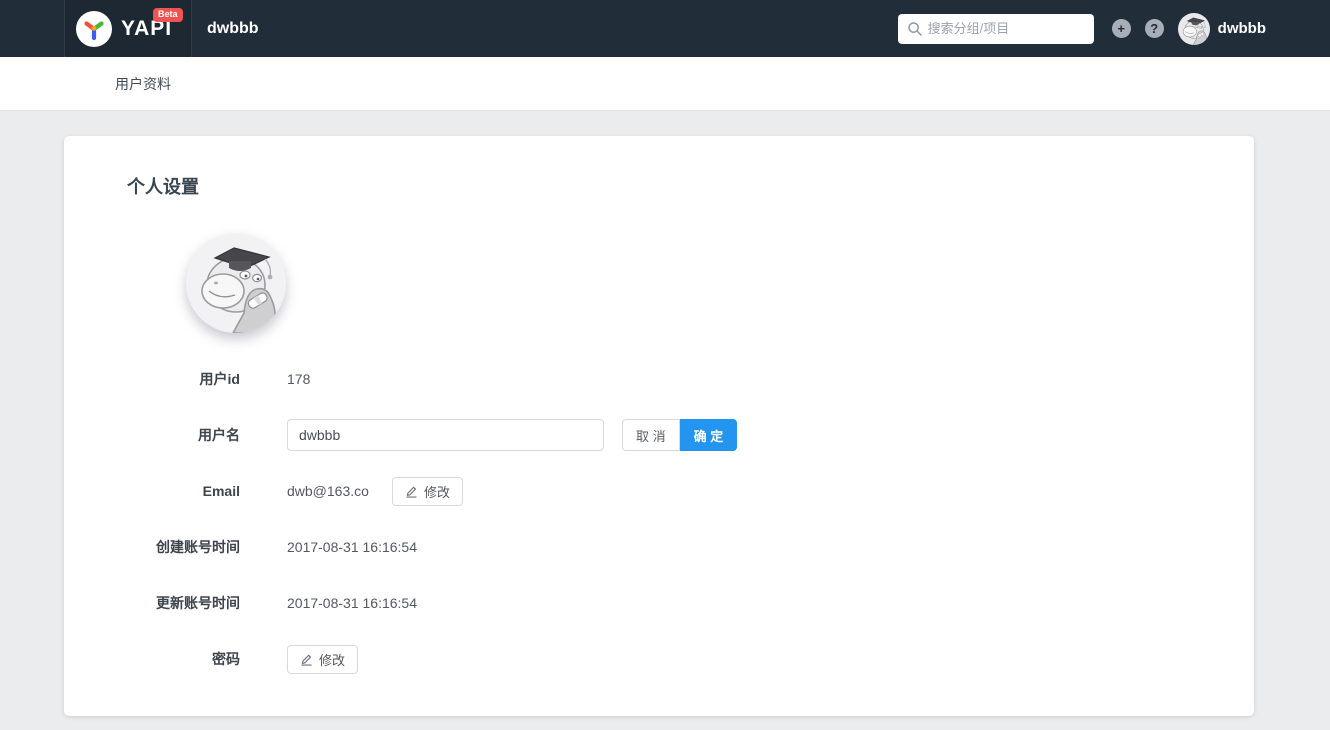 The height and width of the screenshot is (730, 1330). What do you see at coordinates (352, 603) in the screenshot?
I see `updated-time-value: 2017-08-31 16:16:54` at bounding box center [352, 603].